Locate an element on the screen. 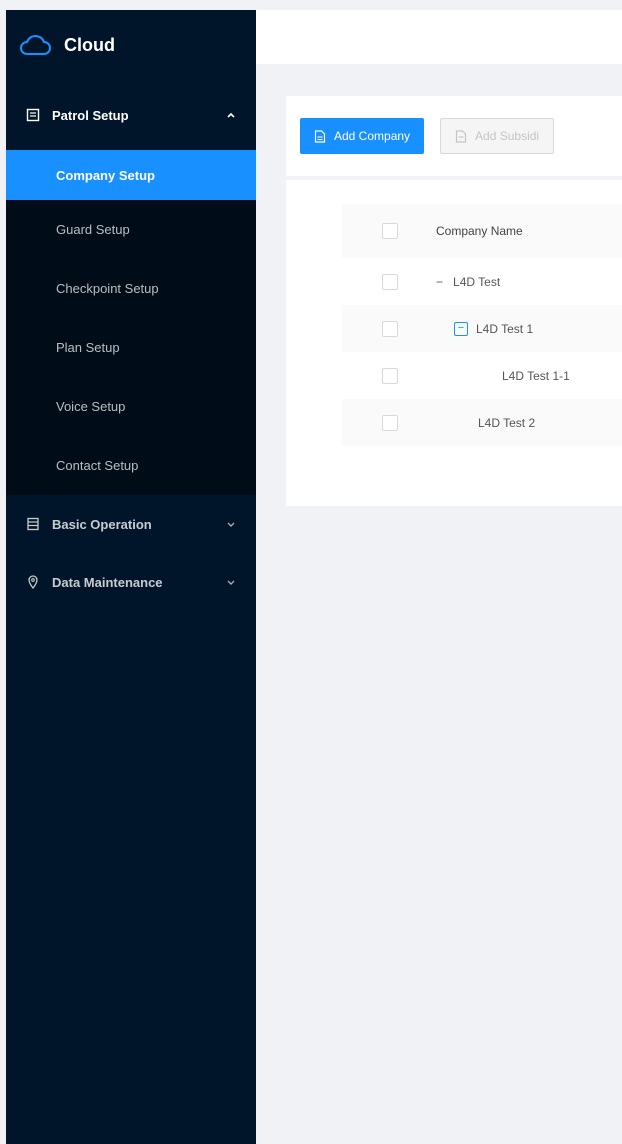  add-company-button: Add Company is located at coordinates (362, 136).